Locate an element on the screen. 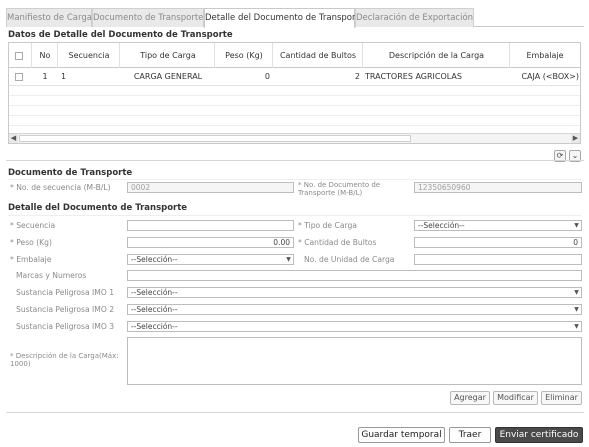 Image resolution: width=589 pixels, height=447 pixels. tipo-label: * Tipo de Carga is located at coordinates (327, 225).